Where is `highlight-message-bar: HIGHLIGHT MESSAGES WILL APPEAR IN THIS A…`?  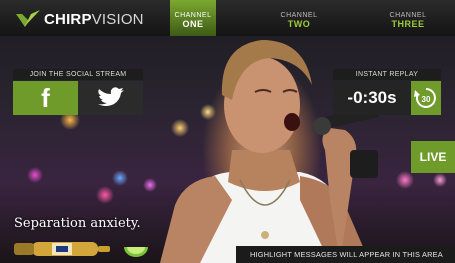
highlight-message-bar: HIGHLIGHT MESSAGES WILL APPEAR IN THIS A… is located at coordinates (345, 254).